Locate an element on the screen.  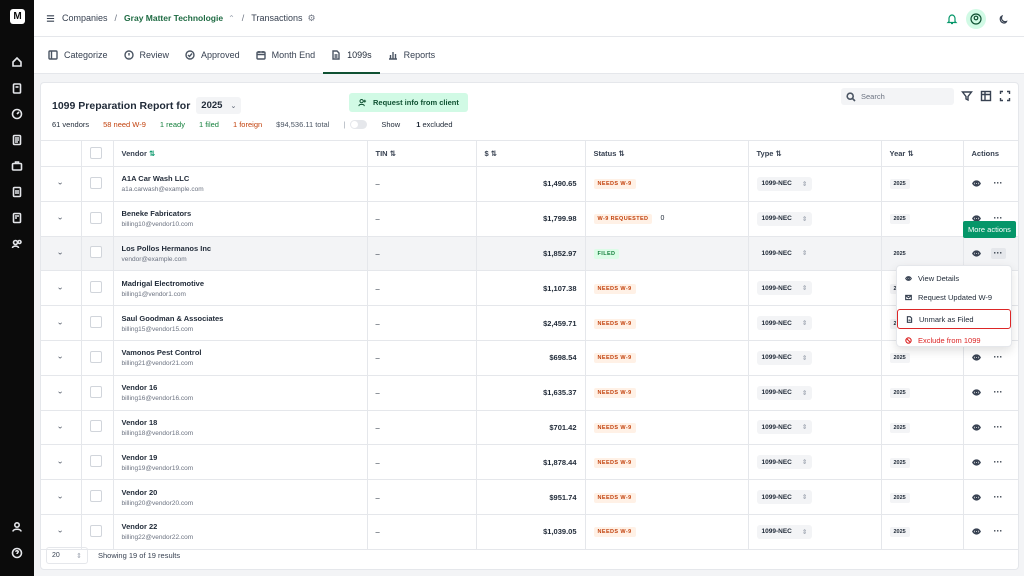
vendor-name: Vendor 18 is located at coordinates (240, 422).